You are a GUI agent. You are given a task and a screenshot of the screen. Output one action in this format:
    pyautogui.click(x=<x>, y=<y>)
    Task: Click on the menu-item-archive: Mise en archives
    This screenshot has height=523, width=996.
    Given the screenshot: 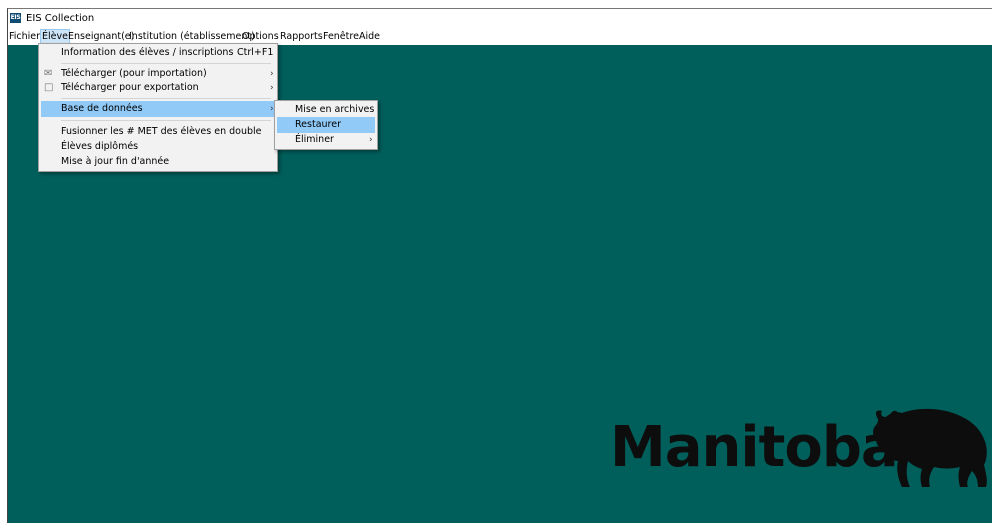 What is the action you would take?
    pyautogui.click(x=326, y=110)
    